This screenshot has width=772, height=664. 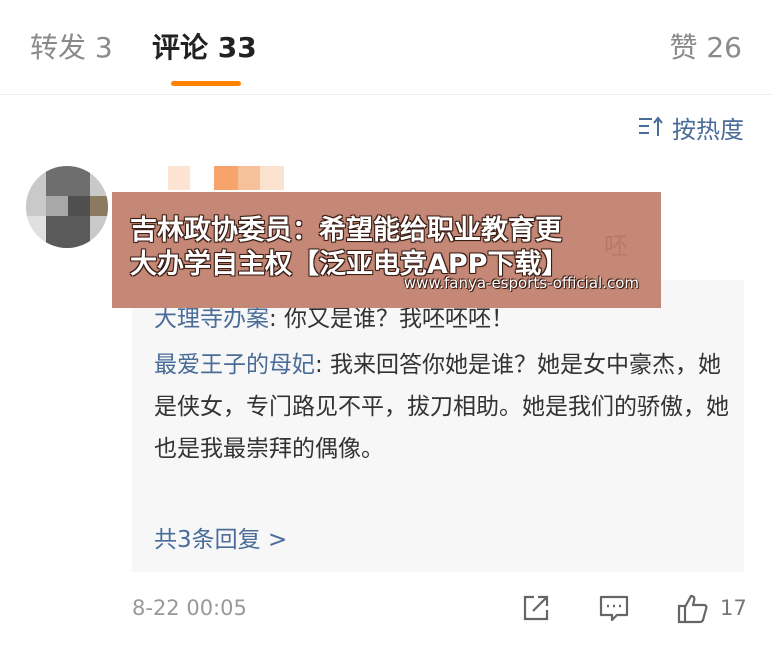 What do you see at coordinates (614, 608) in the screenshot?
I see `comment-icon` at bounding box center [614, 608].